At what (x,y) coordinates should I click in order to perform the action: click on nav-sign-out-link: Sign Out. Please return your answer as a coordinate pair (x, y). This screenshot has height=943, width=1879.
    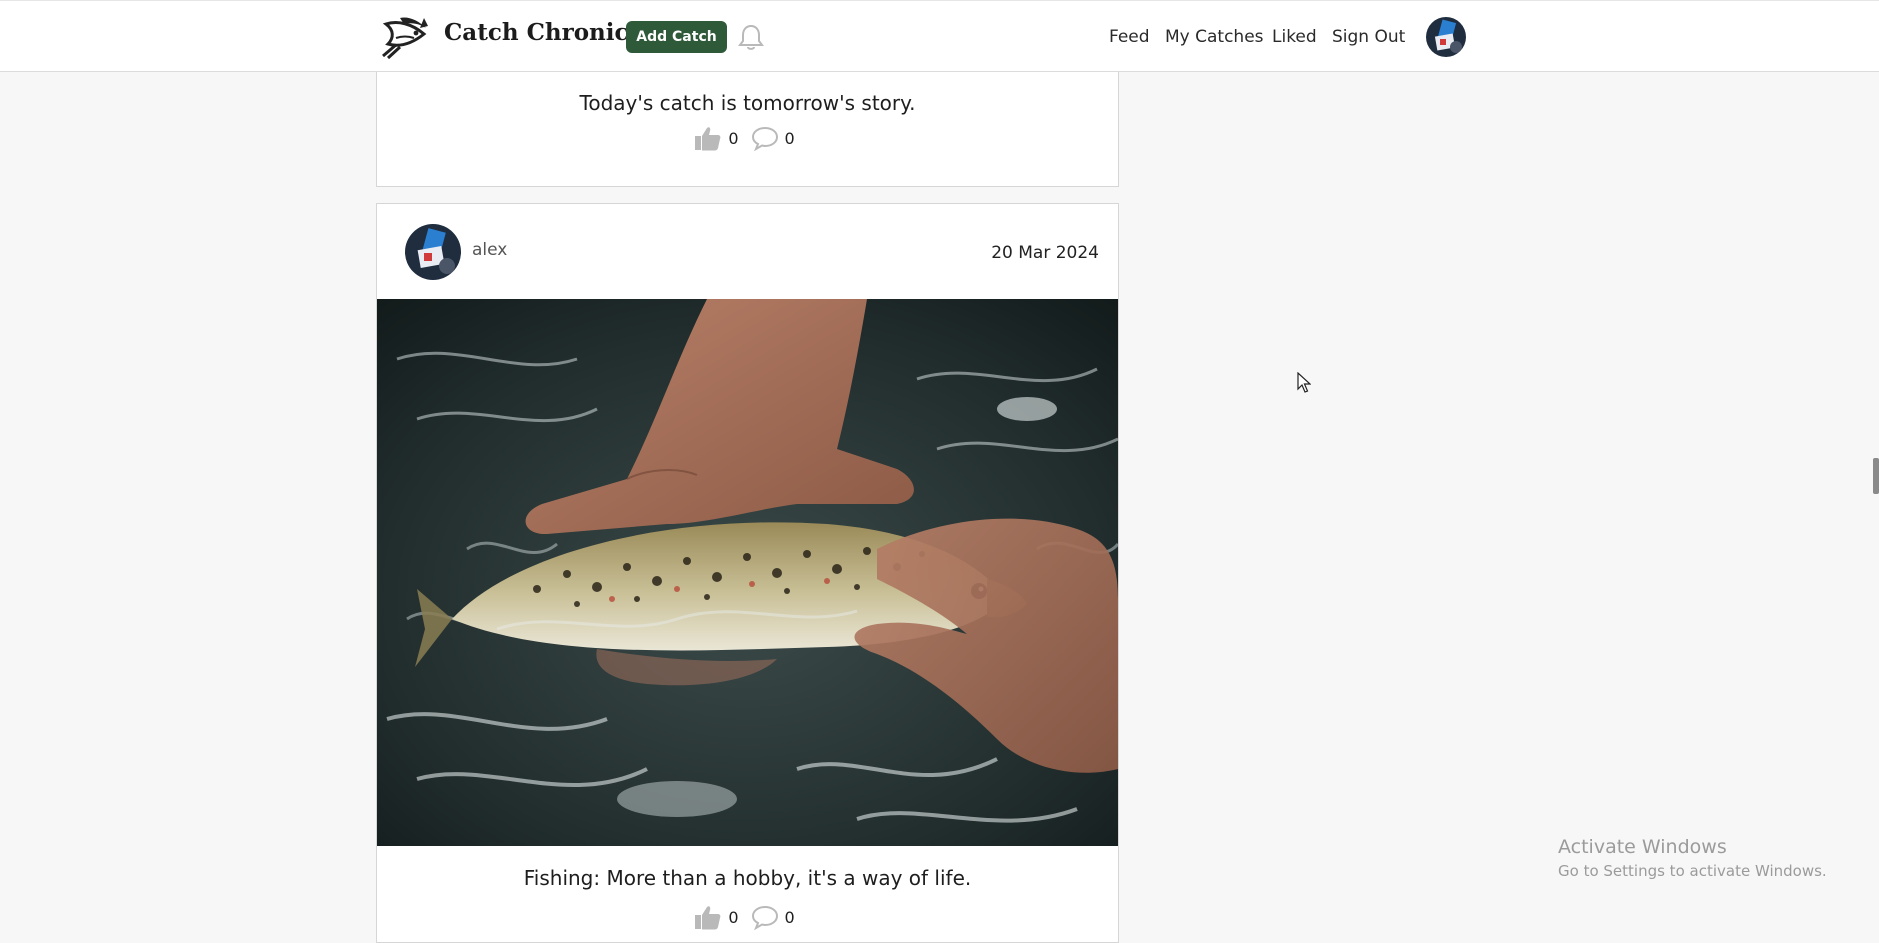
    Looking at the image, I should click on (1368, 37).